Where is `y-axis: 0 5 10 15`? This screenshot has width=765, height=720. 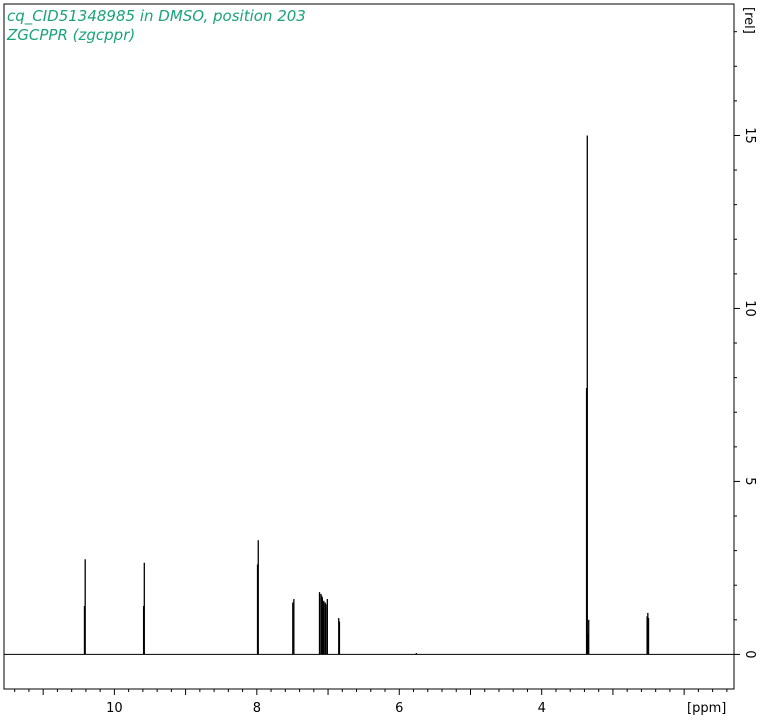
y-axis: 0 5 10 15 is located at coordinates (745, 345).